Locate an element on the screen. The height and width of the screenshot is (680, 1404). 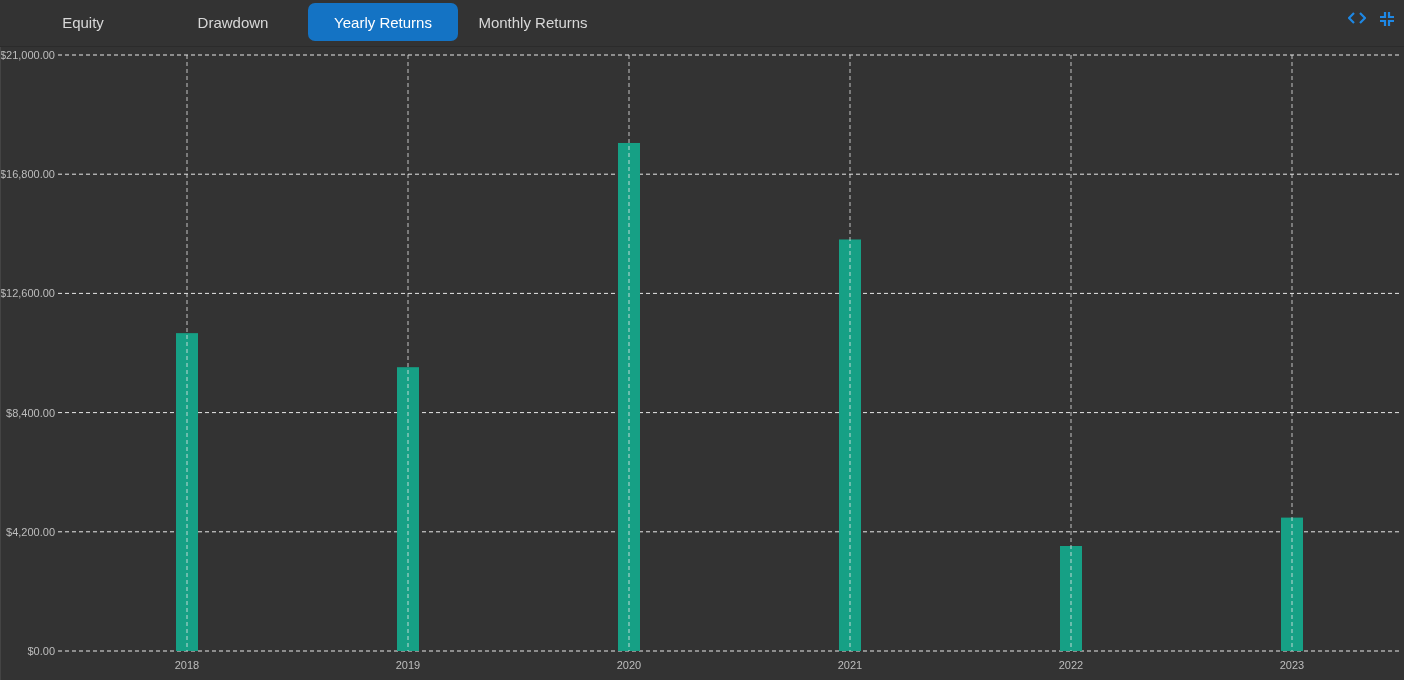
tab: Equity is located at coordinates (83, 22).